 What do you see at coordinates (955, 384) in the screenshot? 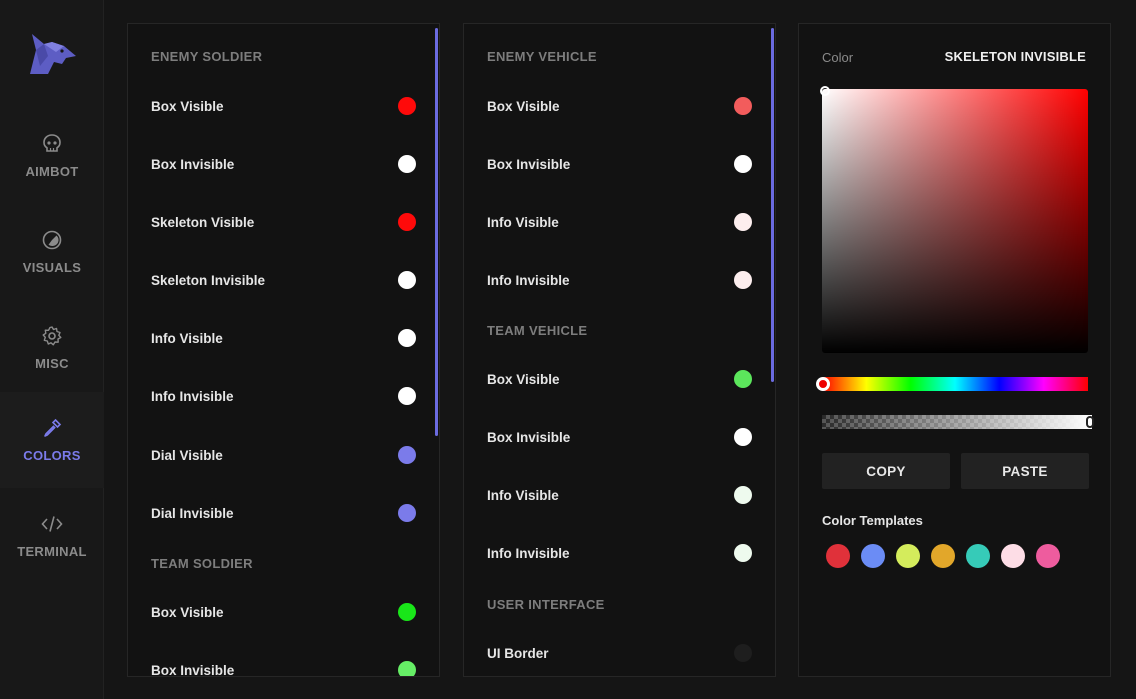
I see `hue-slider` at bounding box center [955, 384].